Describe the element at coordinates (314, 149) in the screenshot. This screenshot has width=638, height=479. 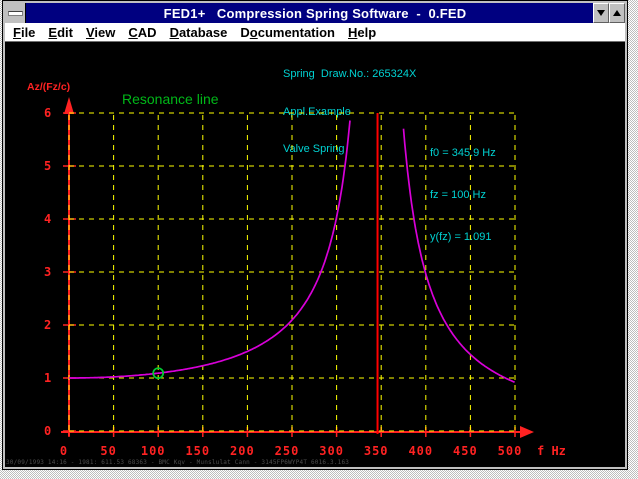
I see `spring-type: Valve Spring` at that location.